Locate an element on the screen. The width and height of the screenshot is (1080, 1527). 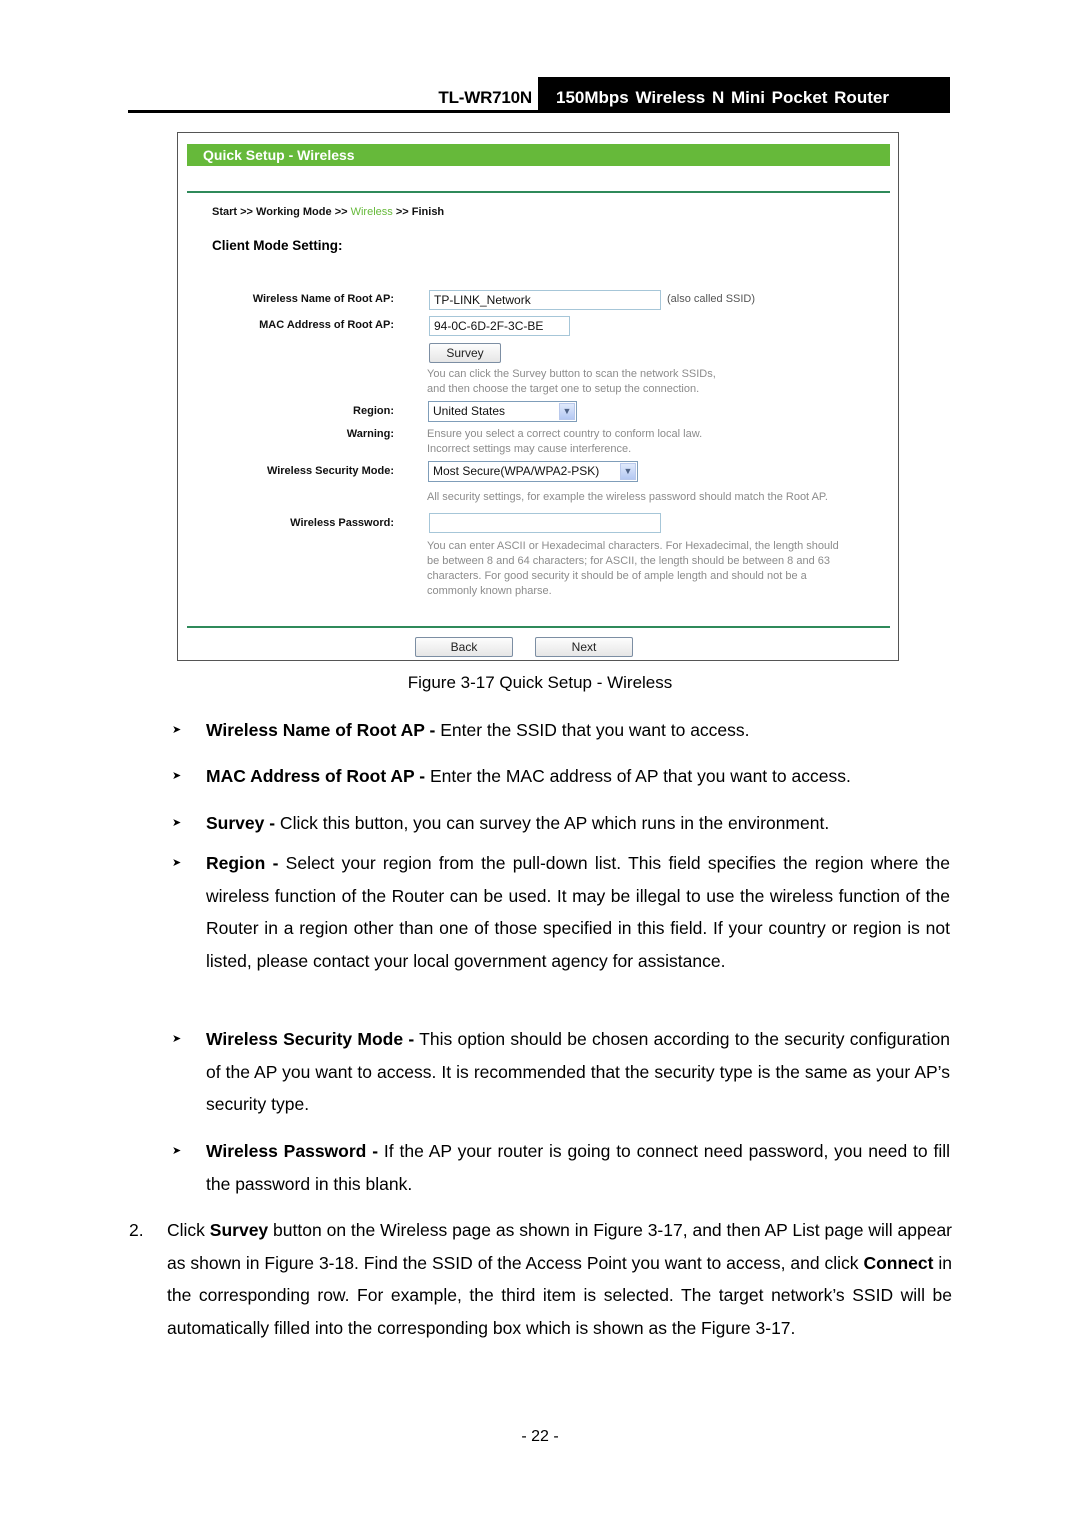
breadcrumb-working-mode: Working Mode is located at coordinates (294, 212).